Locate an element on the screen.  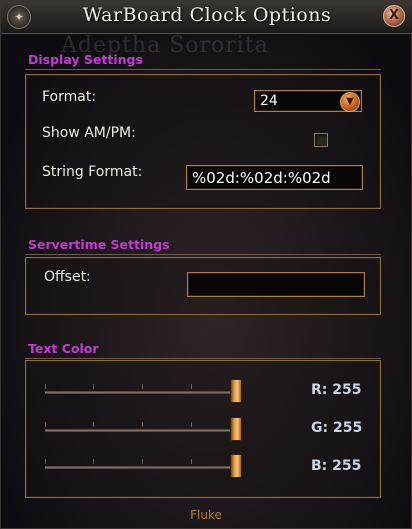
green-slider-track is located at coordinates (142, 427).